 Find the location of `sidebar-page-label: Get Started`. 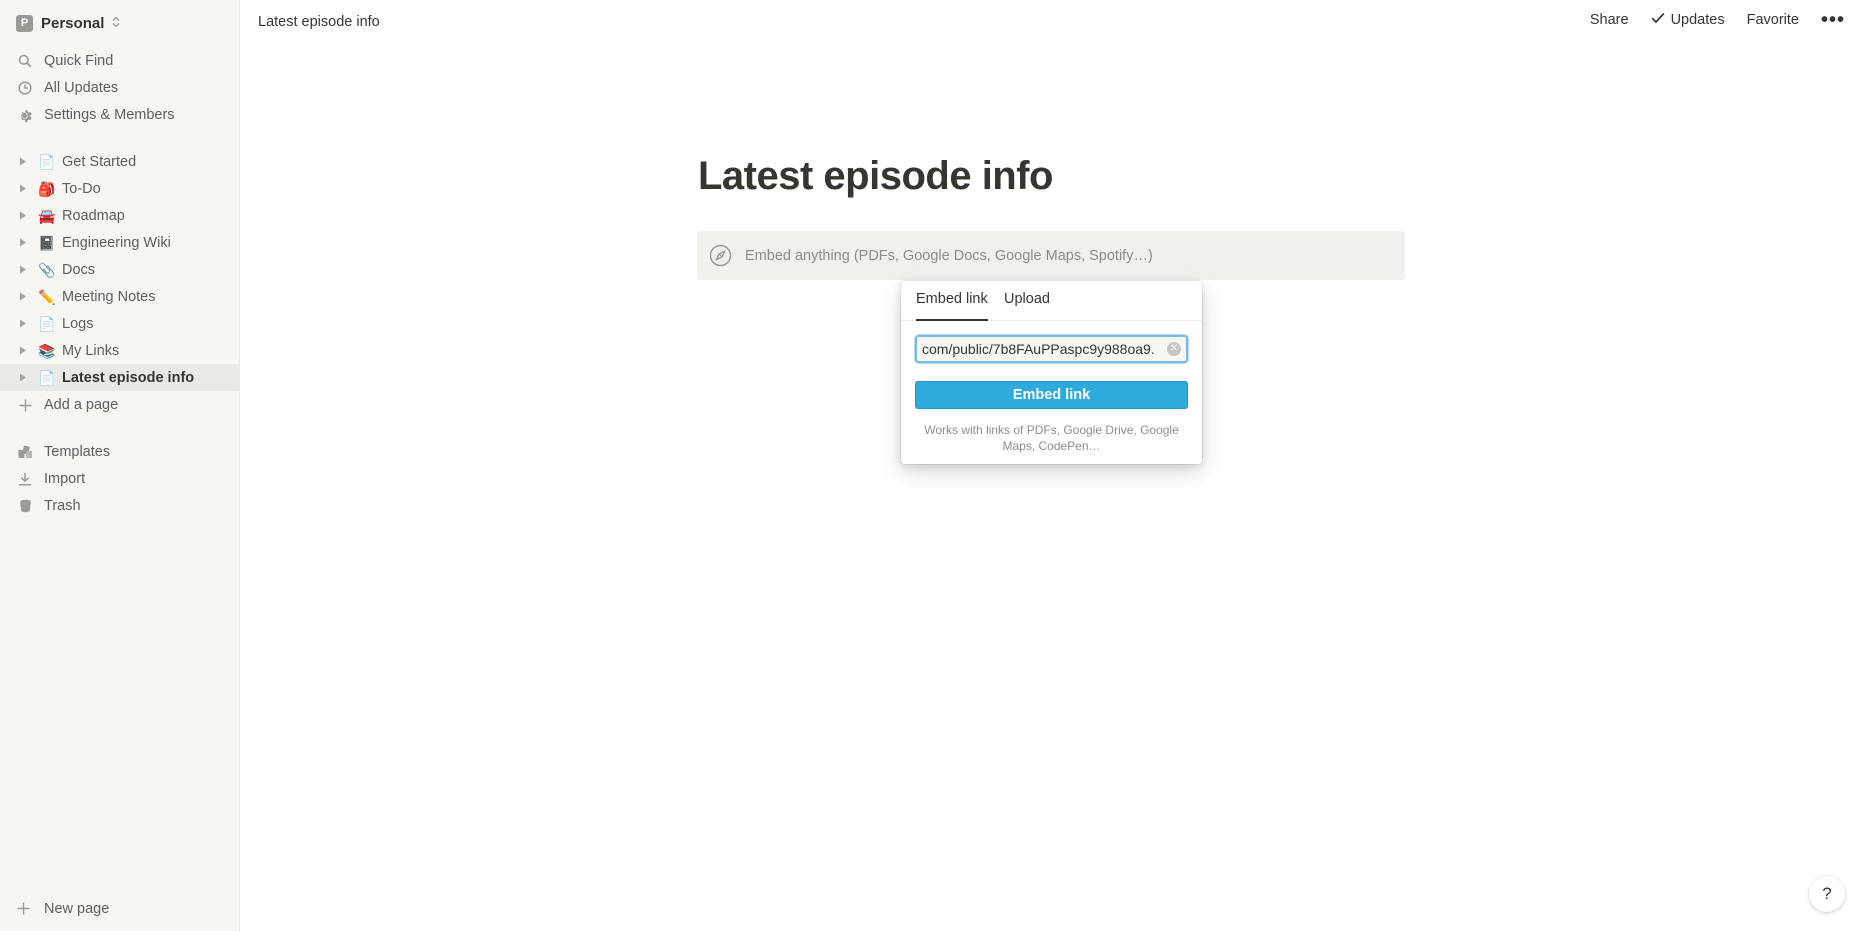

sidebar-page-label: Get Started is located at coordinates (99, 161).